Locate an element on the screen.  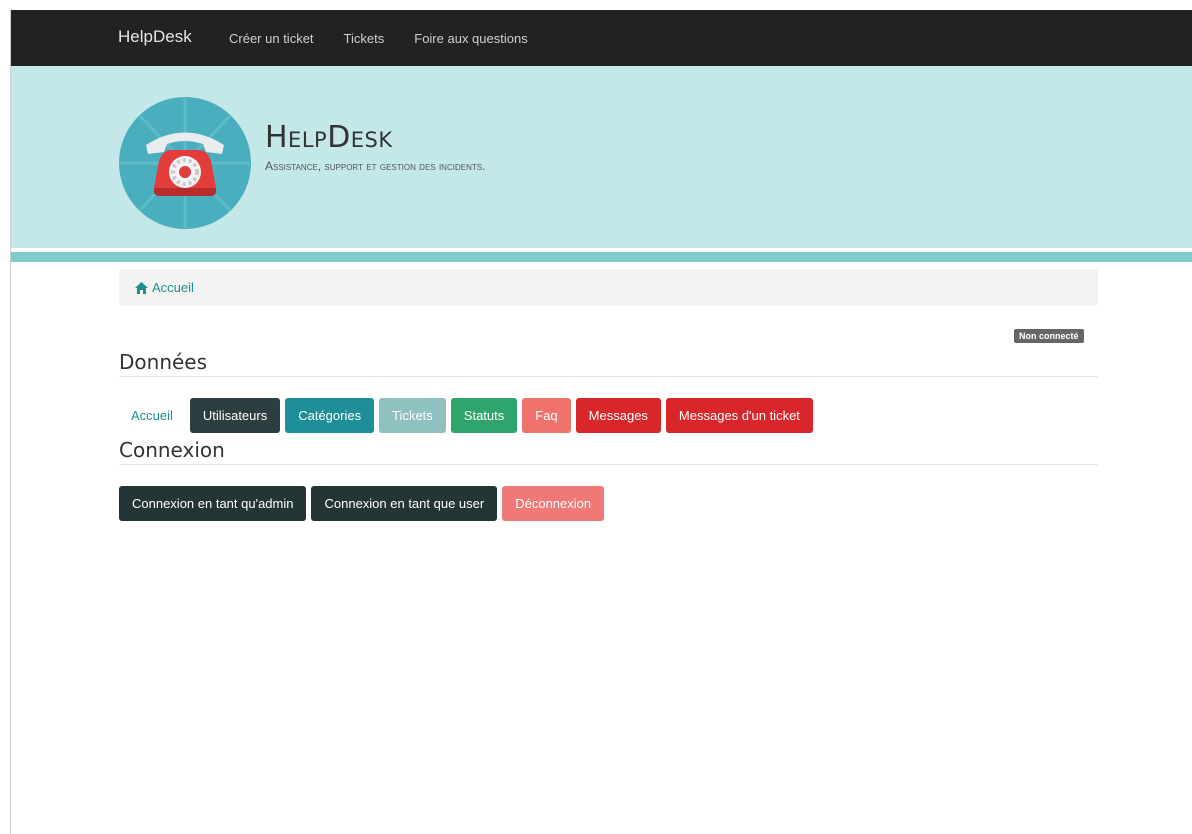
telephone-logo-icon is located at coordinates (185, 163).